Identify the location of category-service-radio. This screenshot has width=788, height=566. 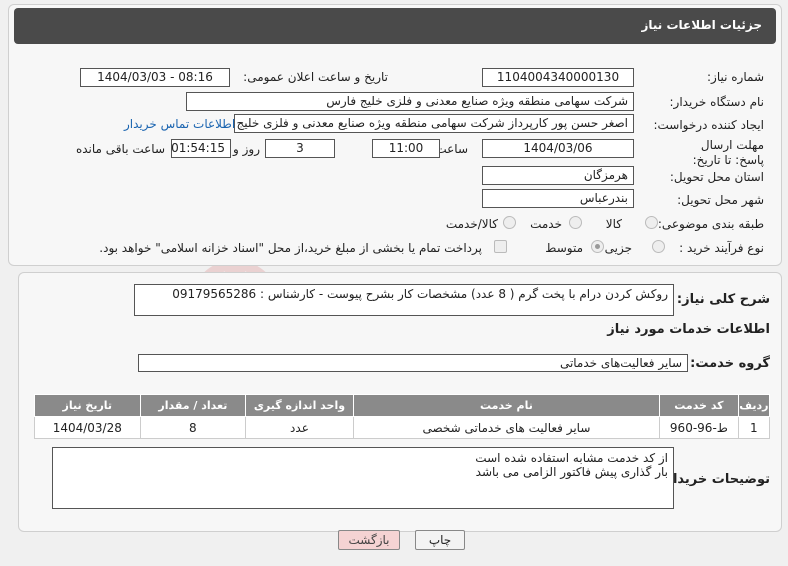
(575, 222).